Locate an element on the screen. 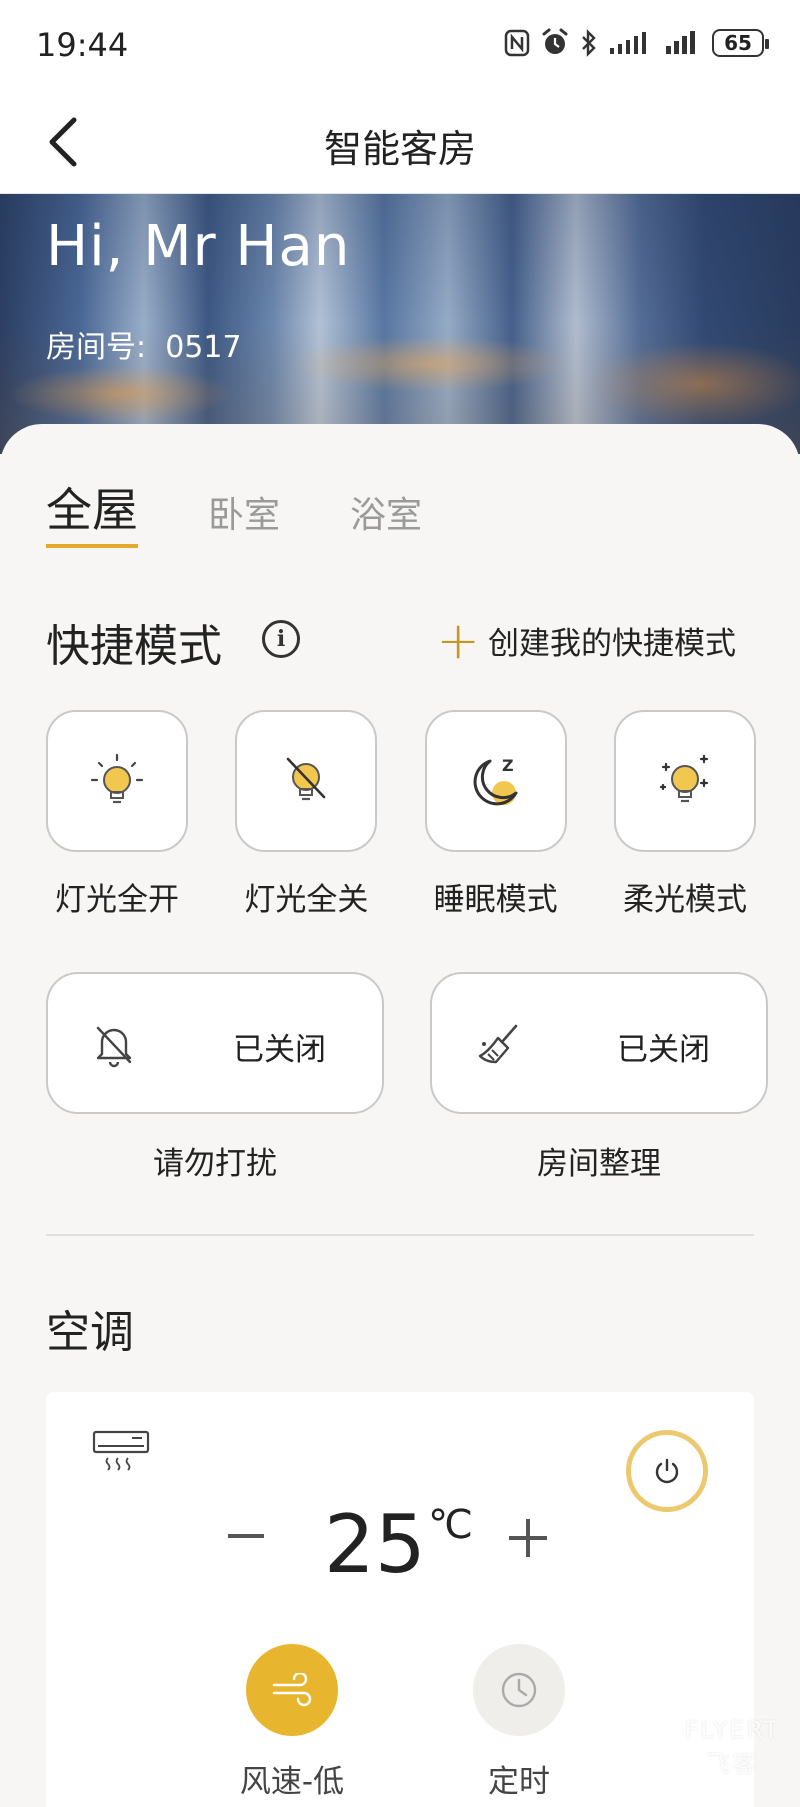 This screenshot has height=1807, width=800. mode-sleep: Z 睡眠模式 is located at coordinates (495, 814).